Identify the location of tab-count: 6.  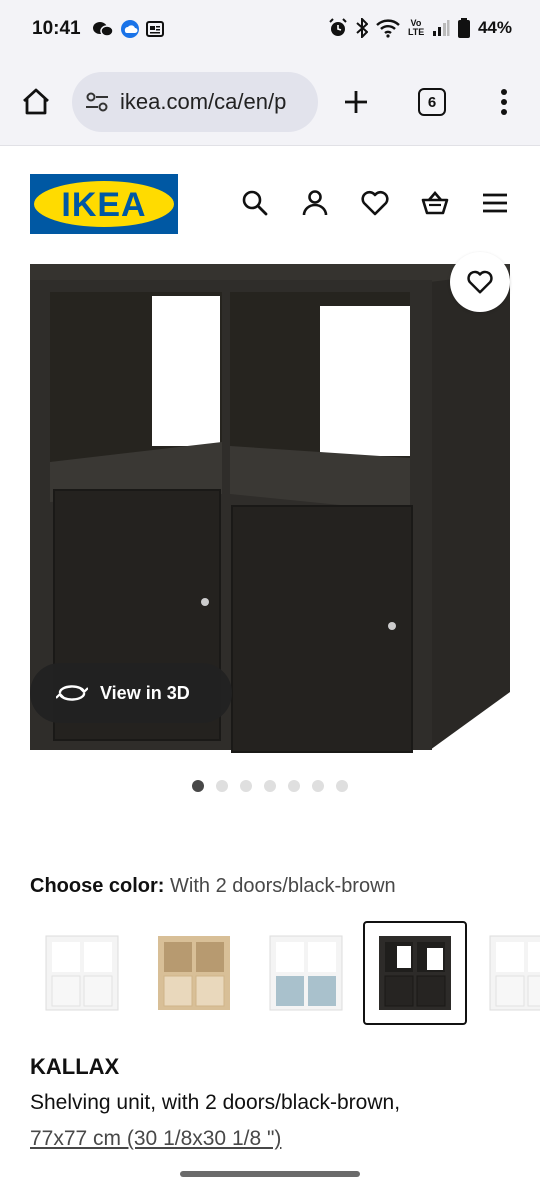
(432, 102).